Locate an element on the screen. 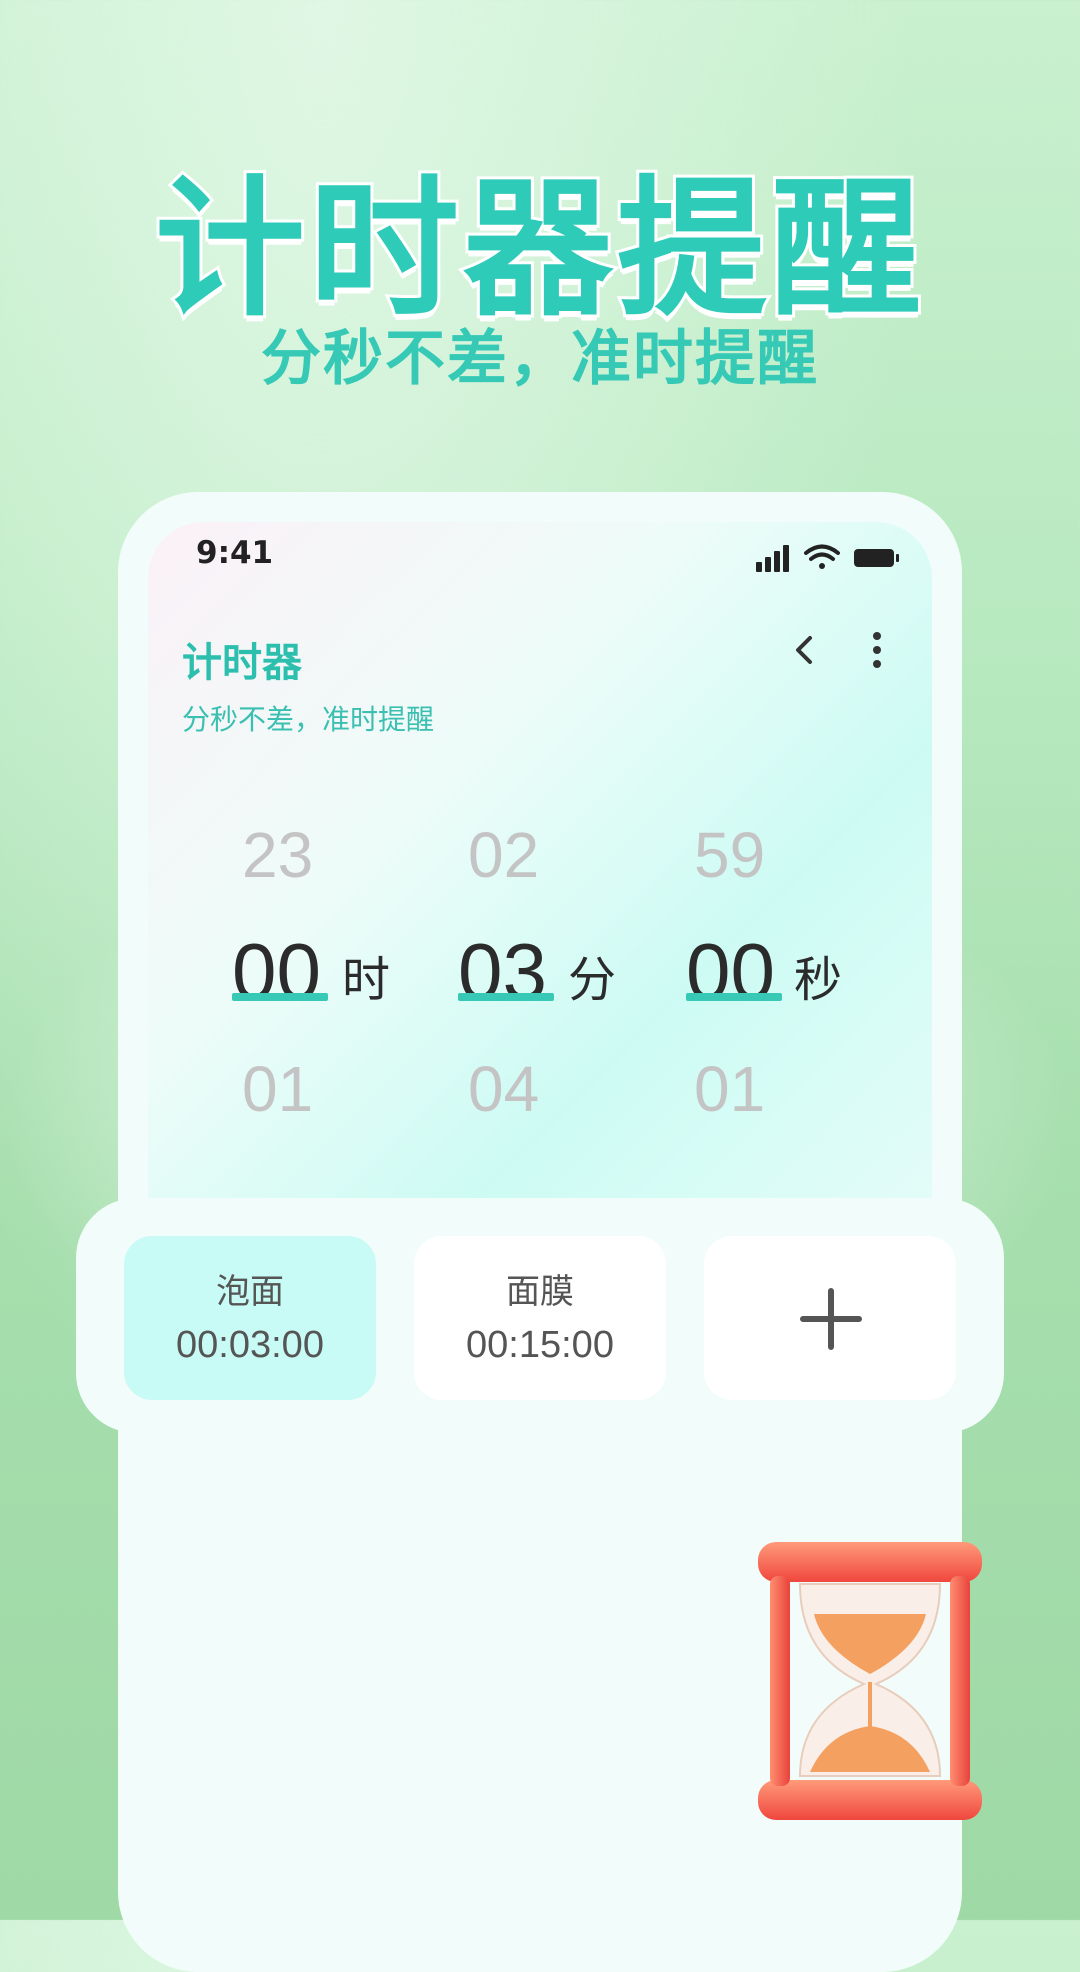 This screenshot has height=1972, width=1080. wifi-icon is located at coordinates (822, 556).